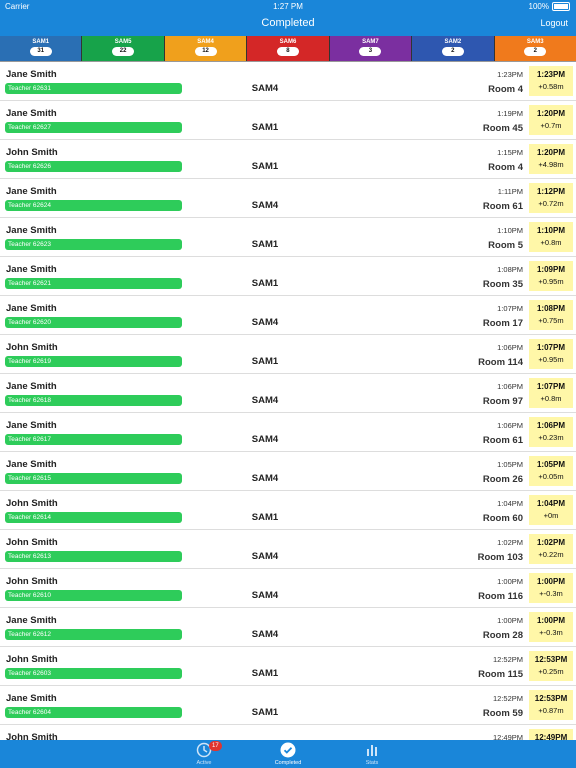 This screenshot has height=768, width=576. Describe the element at coordinates (288, 750) in the screenshot. I see `check-circle-icon` at that location.